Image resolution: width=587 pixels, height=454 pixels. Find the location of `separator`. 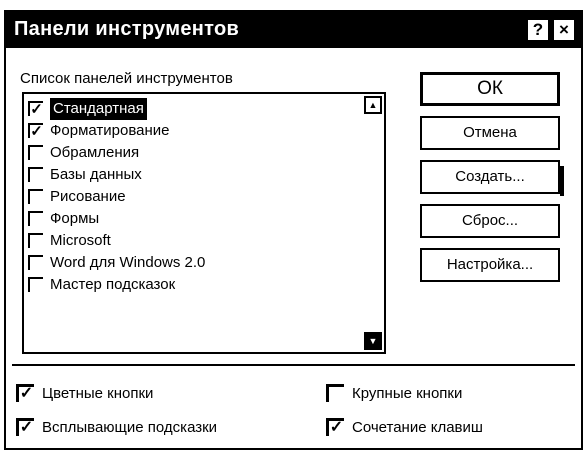

separator is located at coordinates (293, 365).